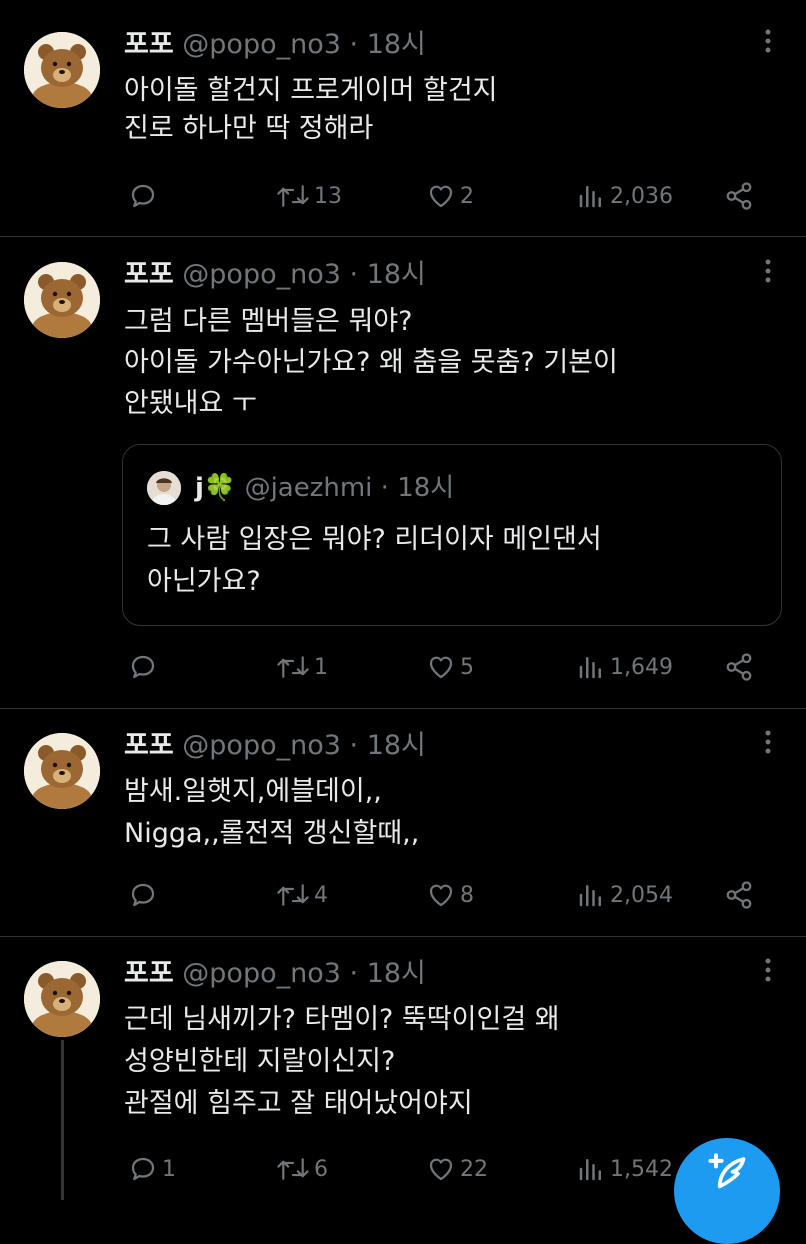  Describe the element at coordinates (403, 895) in the screenshot. I see `tweet-actions: 4 8 2,054` at that location.